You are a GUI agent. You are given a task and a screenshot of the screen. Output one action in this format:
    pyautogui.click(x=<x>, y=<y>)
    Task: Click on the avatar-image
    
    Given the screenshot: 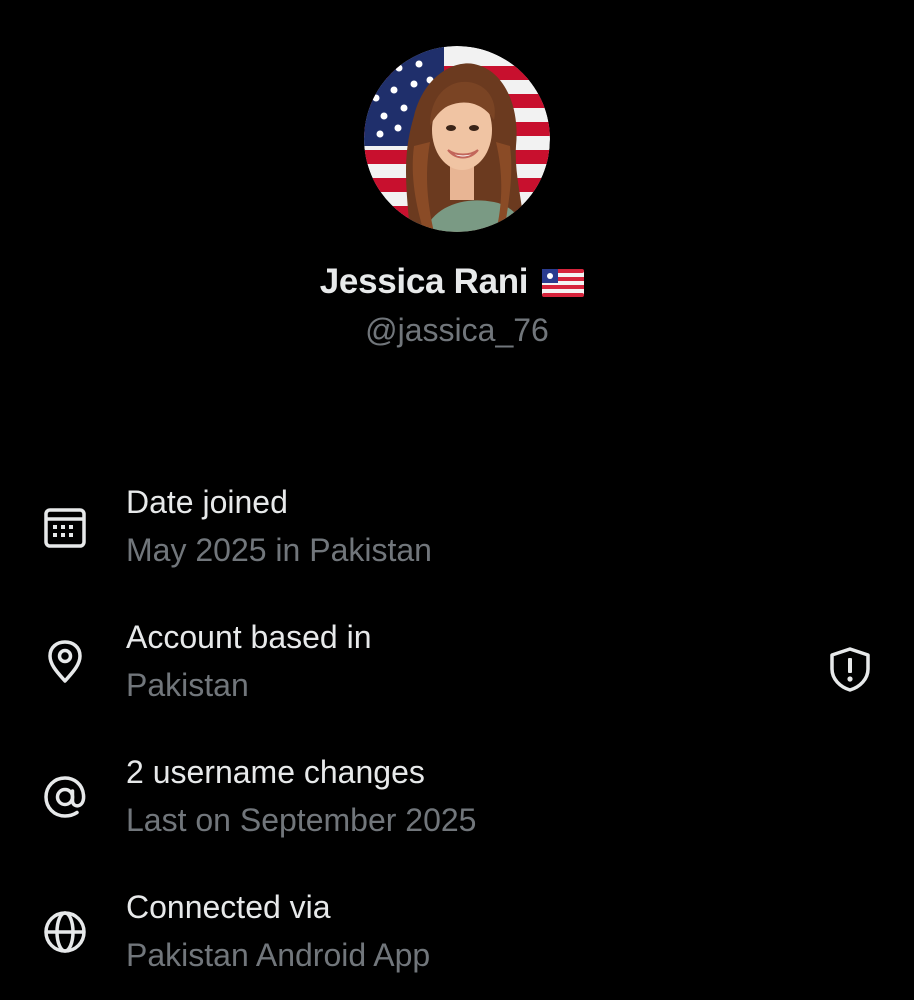 What is the action you would take?
    pyautogui.click(x=457, y=139)
    